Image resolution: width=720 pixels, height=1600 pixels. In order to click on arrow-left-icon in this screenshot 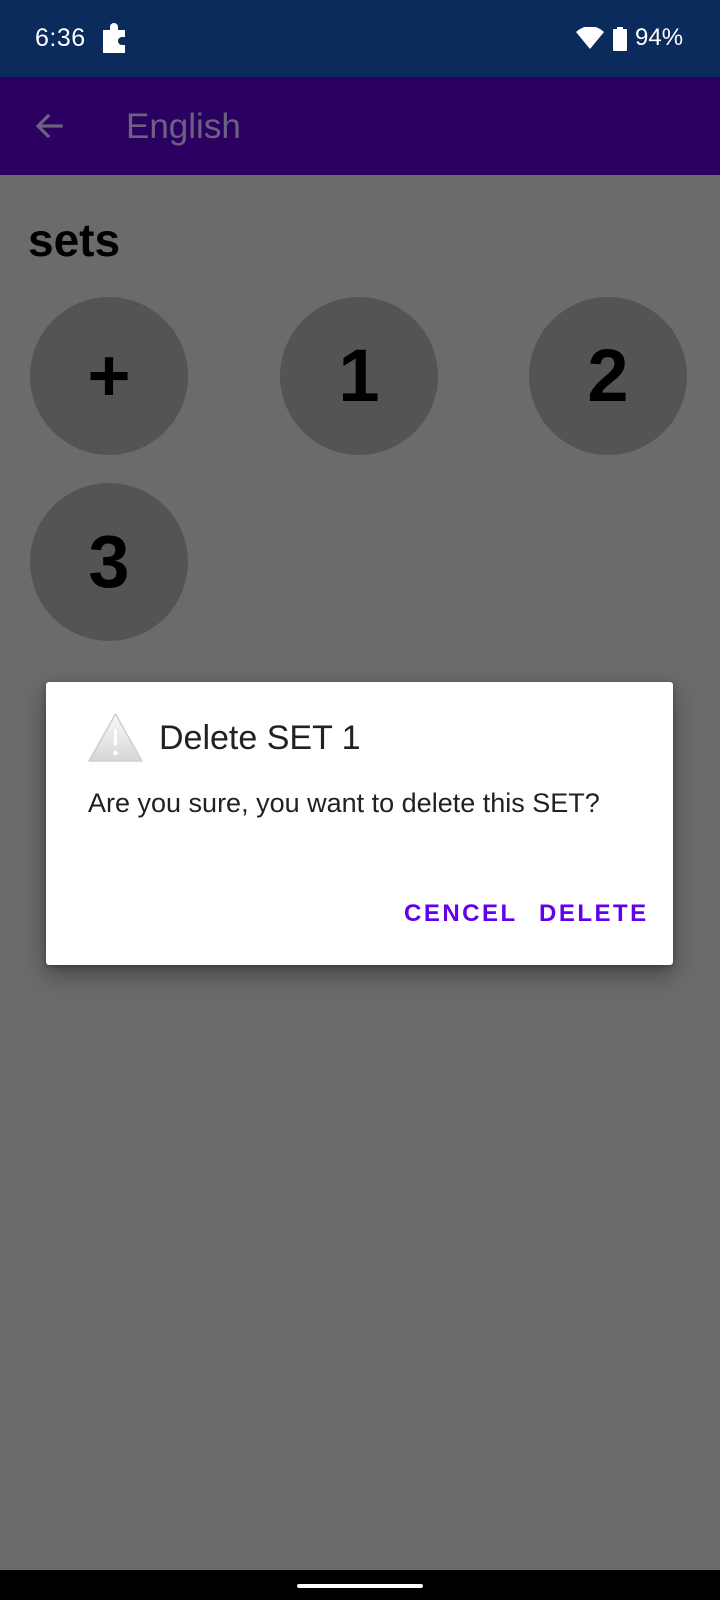, I will do `click(49, 126)`.